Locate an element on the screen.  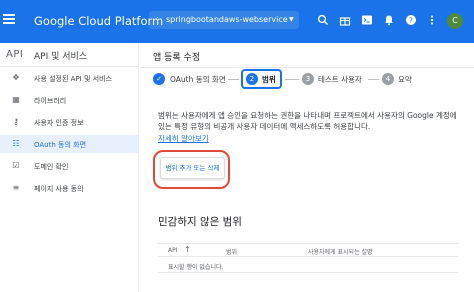
arrow-up-icon: ↑ is located at coordinates (187, 249).